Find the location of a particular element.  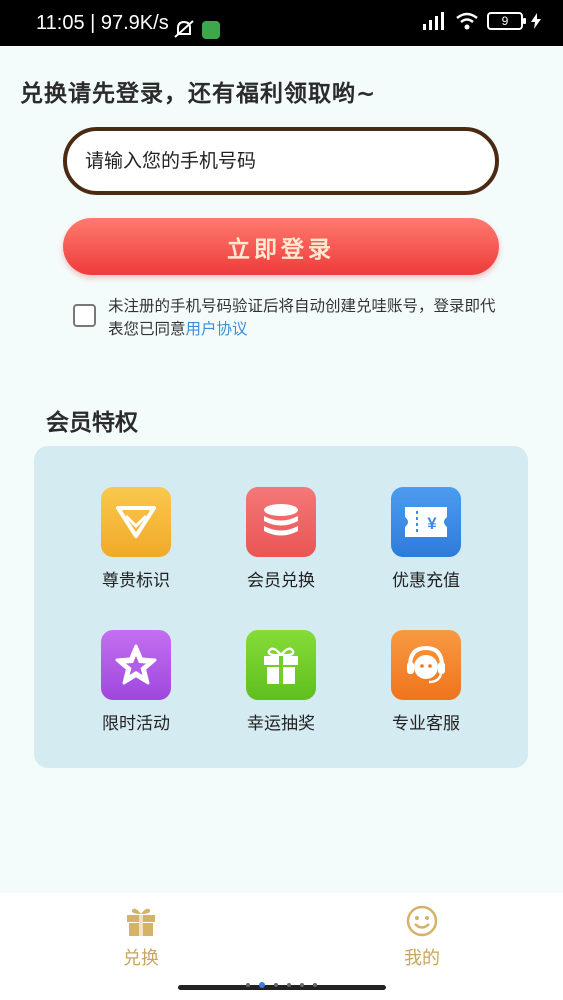

coins-stack-icon is located at coordinates (281, 522).